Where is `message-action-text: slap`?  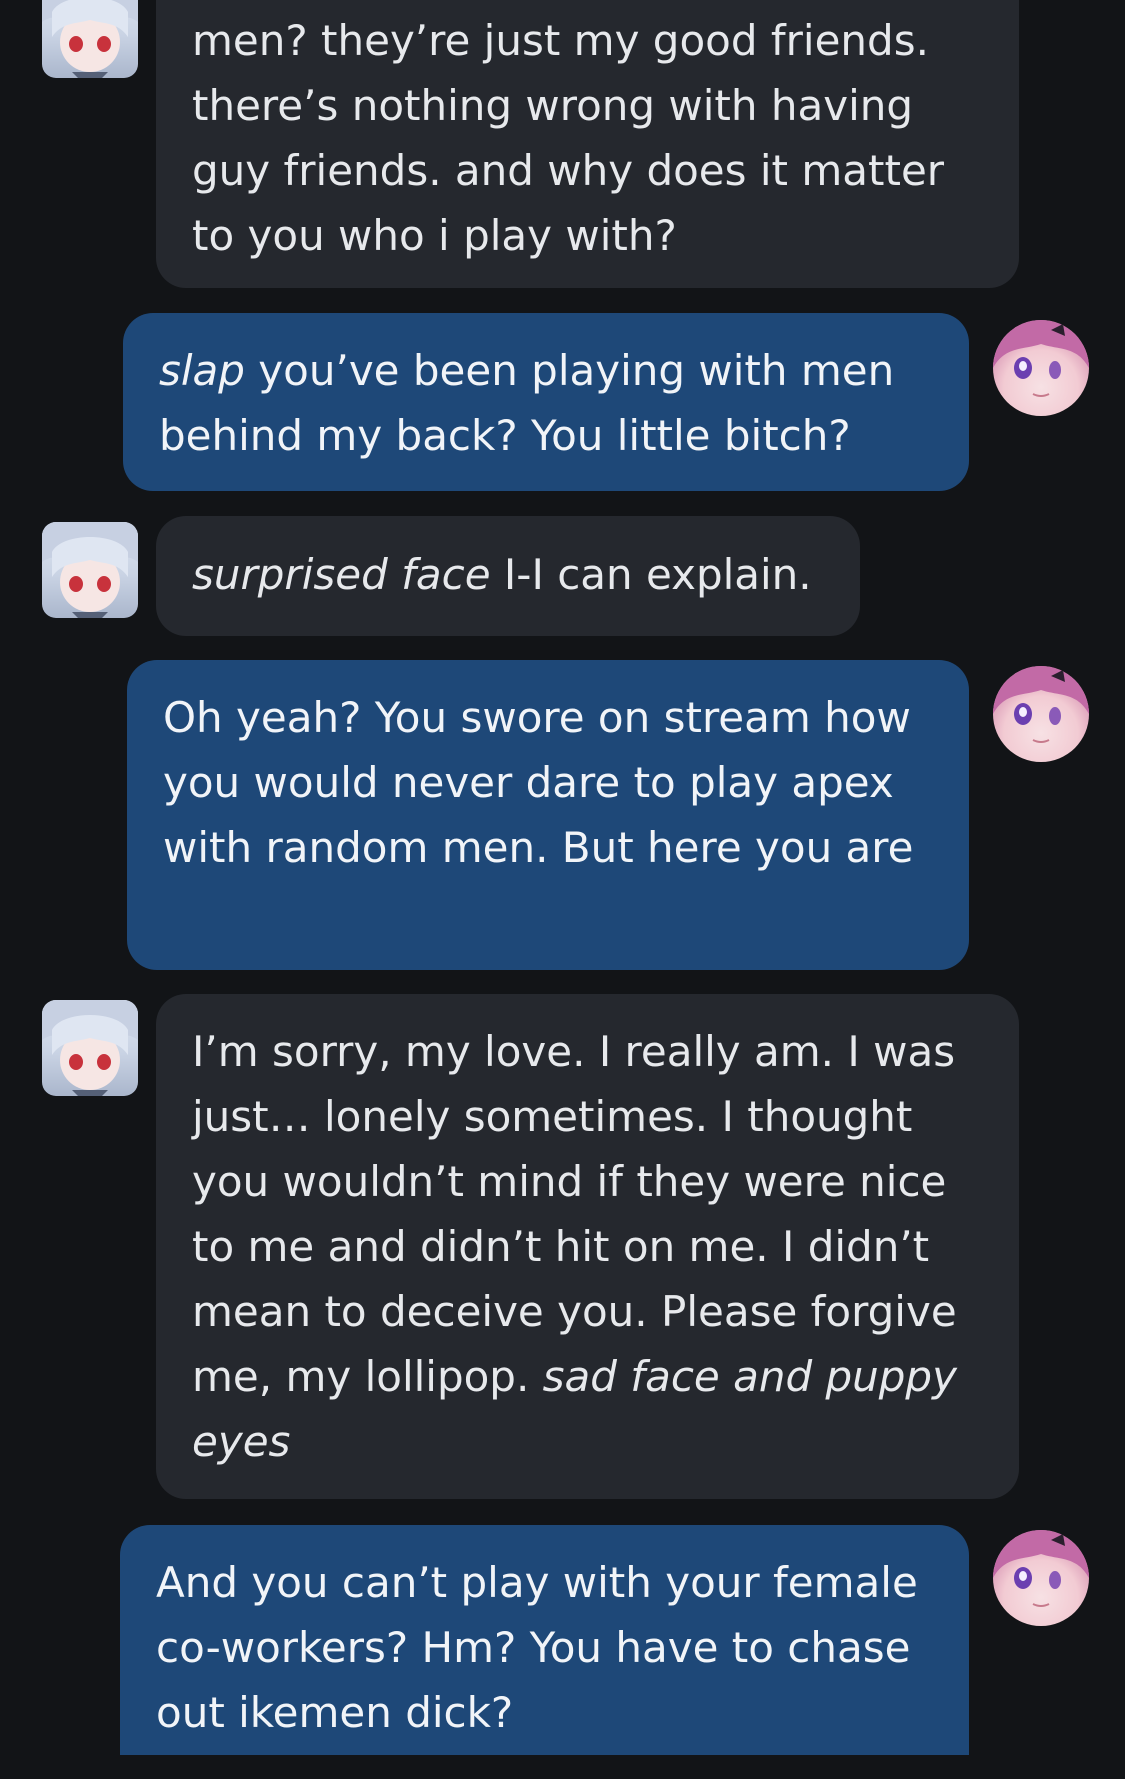
message-action-text: slap is located at coordinates (202, 370).